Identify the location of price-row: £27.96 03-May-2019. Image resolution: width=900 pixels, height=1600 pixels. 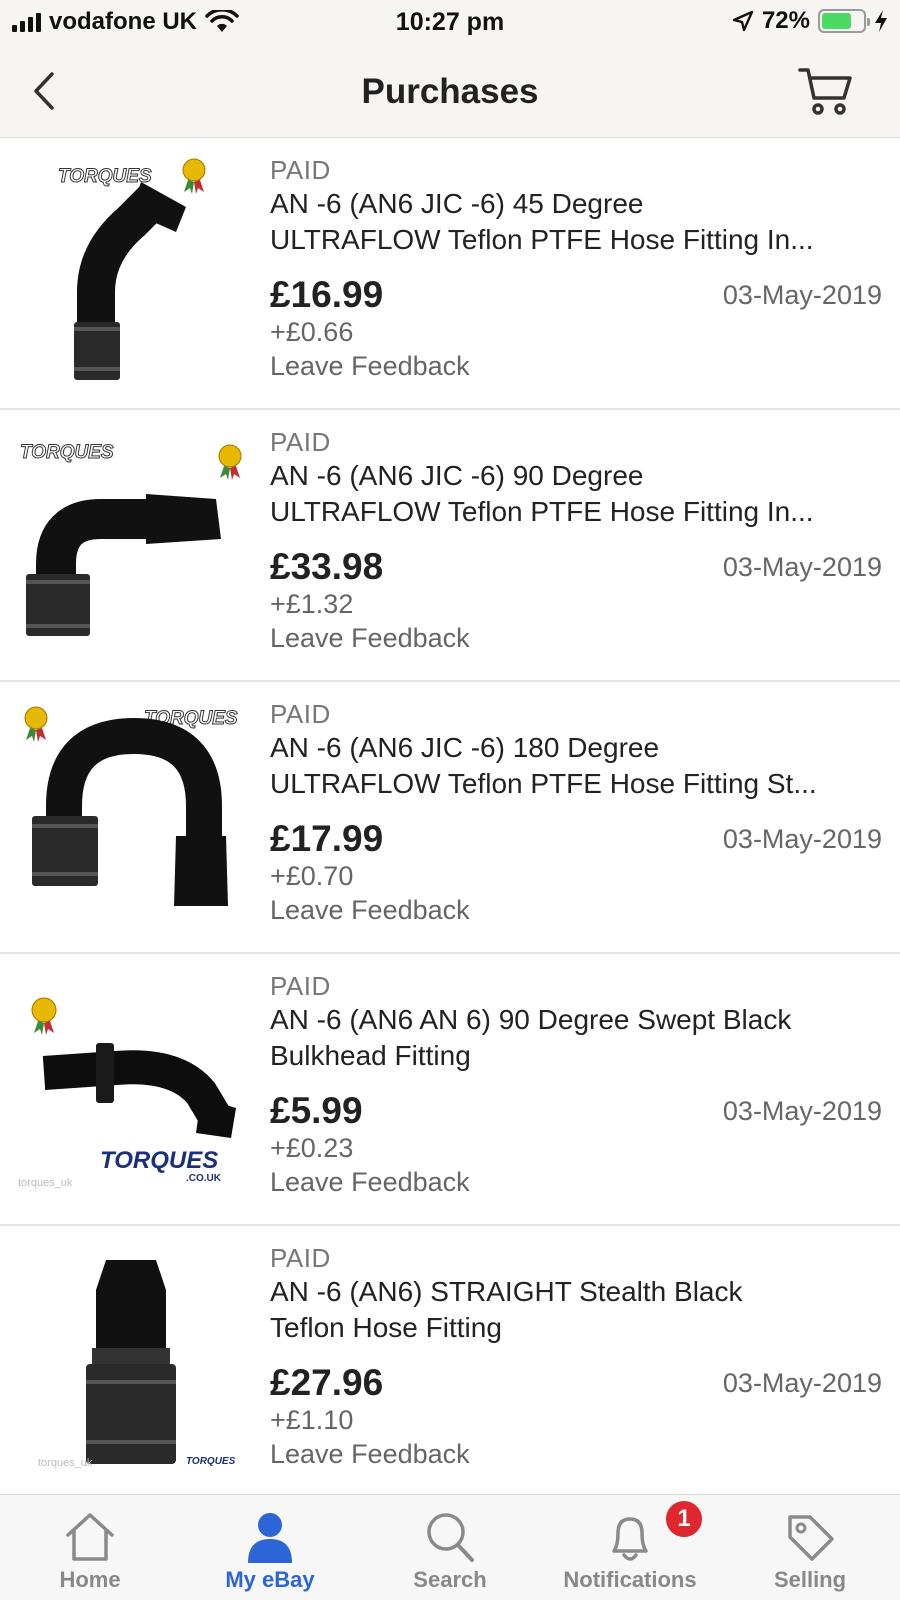
(576, 1383).